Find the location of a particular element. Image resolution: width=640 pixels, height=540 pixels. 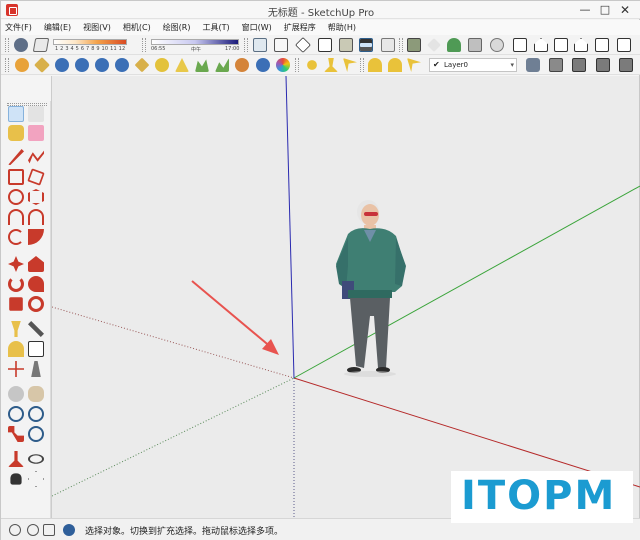

protractor-round-icon is located at coordinates (122, 65).